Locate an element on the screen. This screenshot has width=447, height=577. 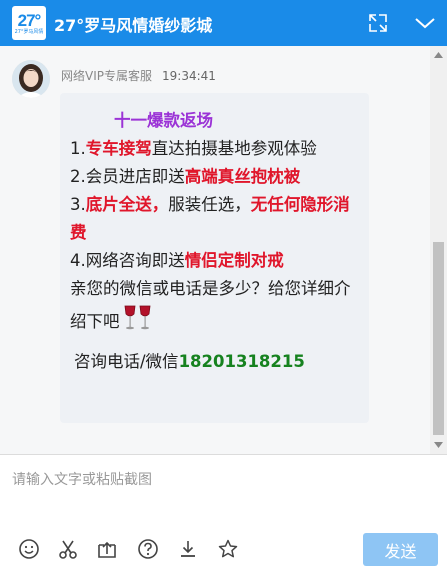
chat-header: 27° 27°罗马风情 27°罗马风情婚纱影城 is located at coordinates (223, 23).